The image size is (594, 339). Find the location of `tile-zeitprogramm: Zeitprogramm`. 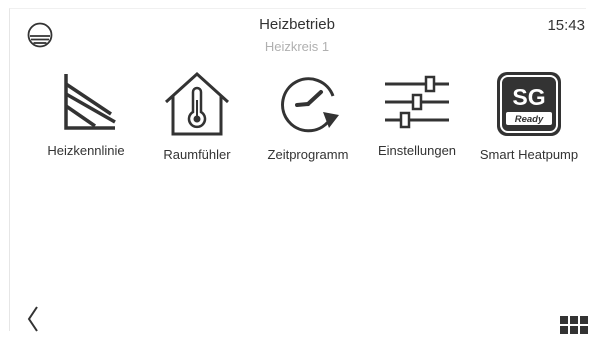

tile-zeitprogramm: Zeitprogramm is located at coordinates (308, 120).